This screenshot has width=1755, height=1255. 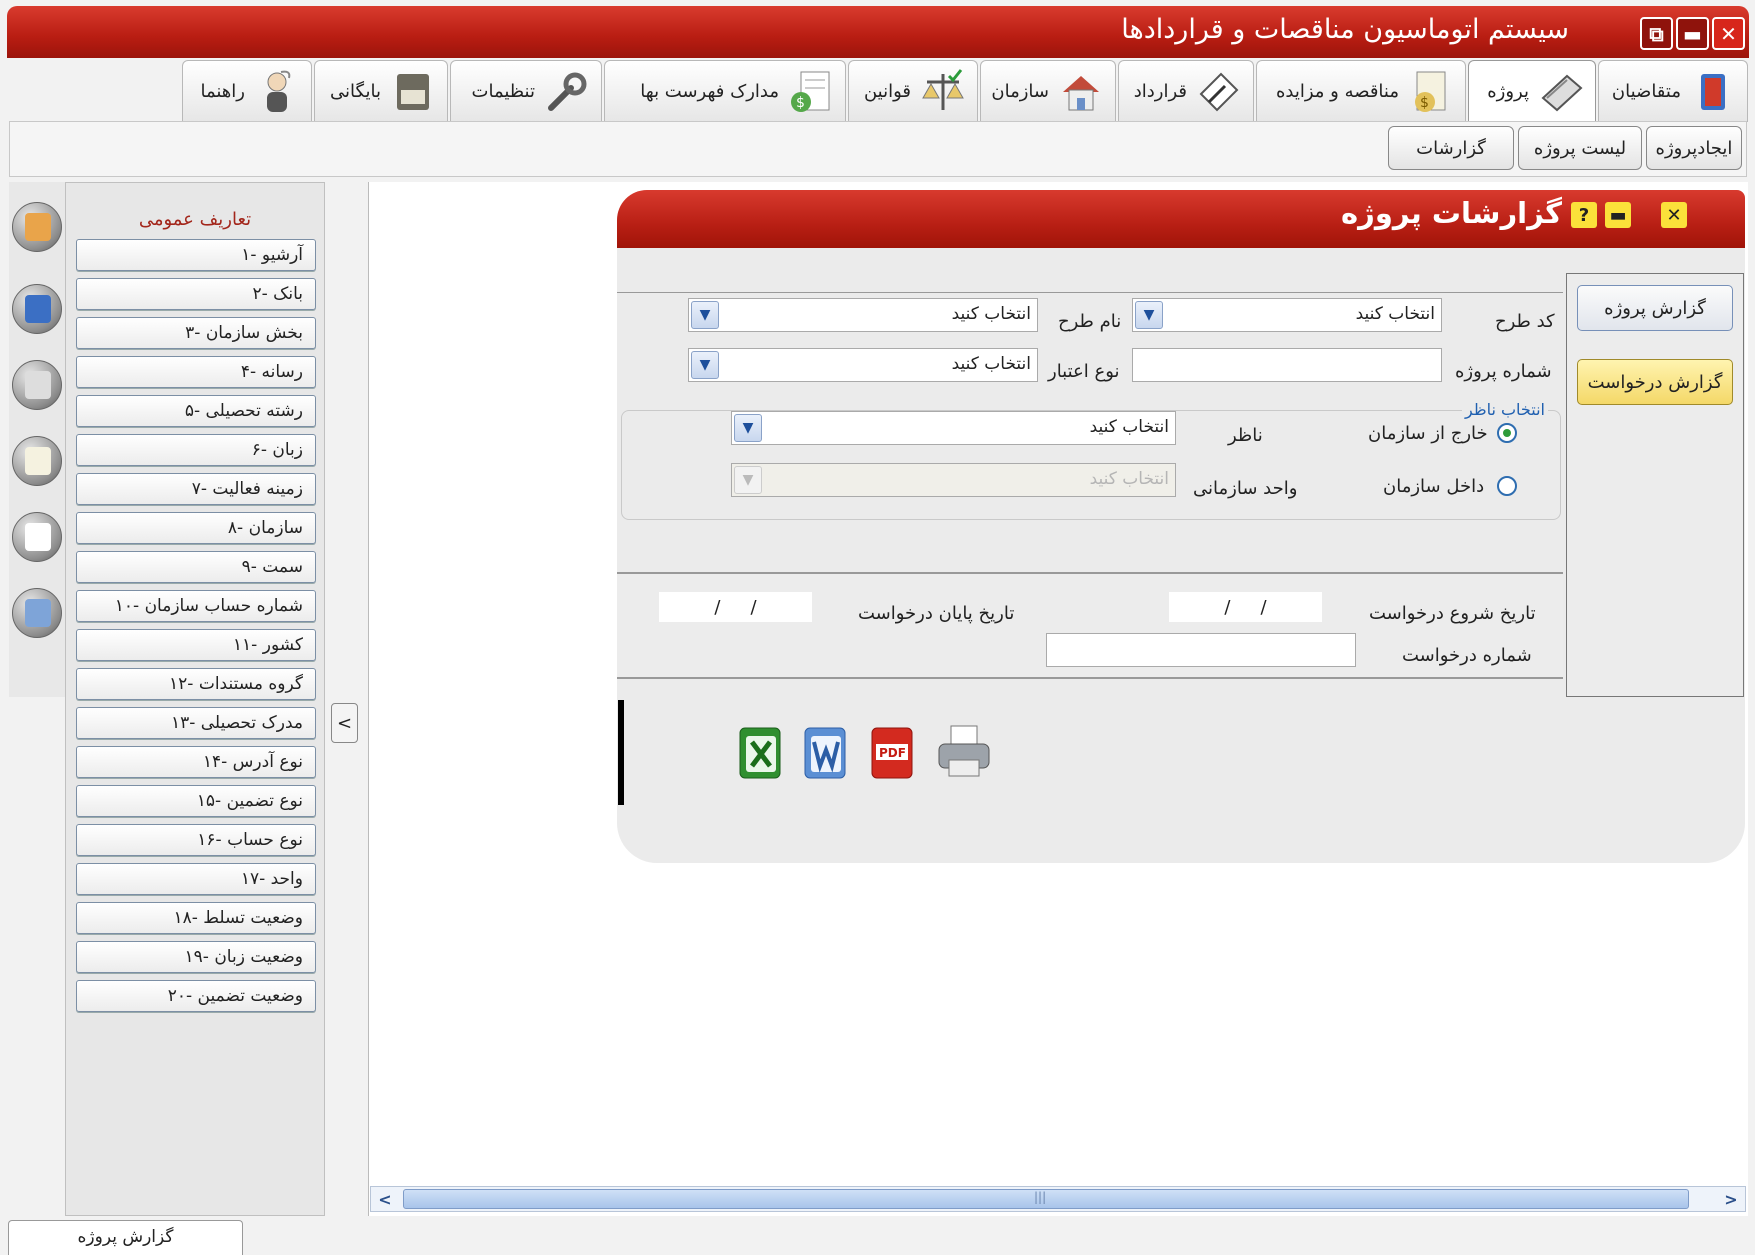 What do you see at coordinates (1046, 1199) in the screenshot?
I see `scrollbar-thumb: |||` at bounding box center [1046, 1199].